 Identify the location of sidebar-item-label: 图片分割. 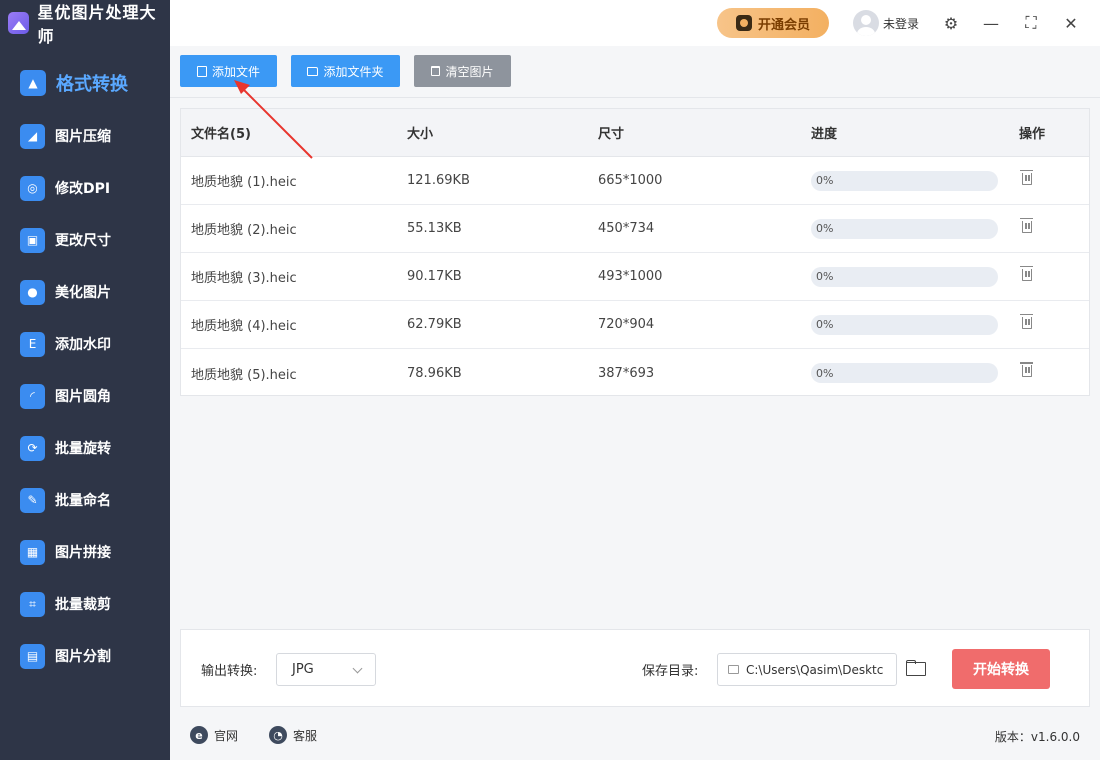
(83, 657).